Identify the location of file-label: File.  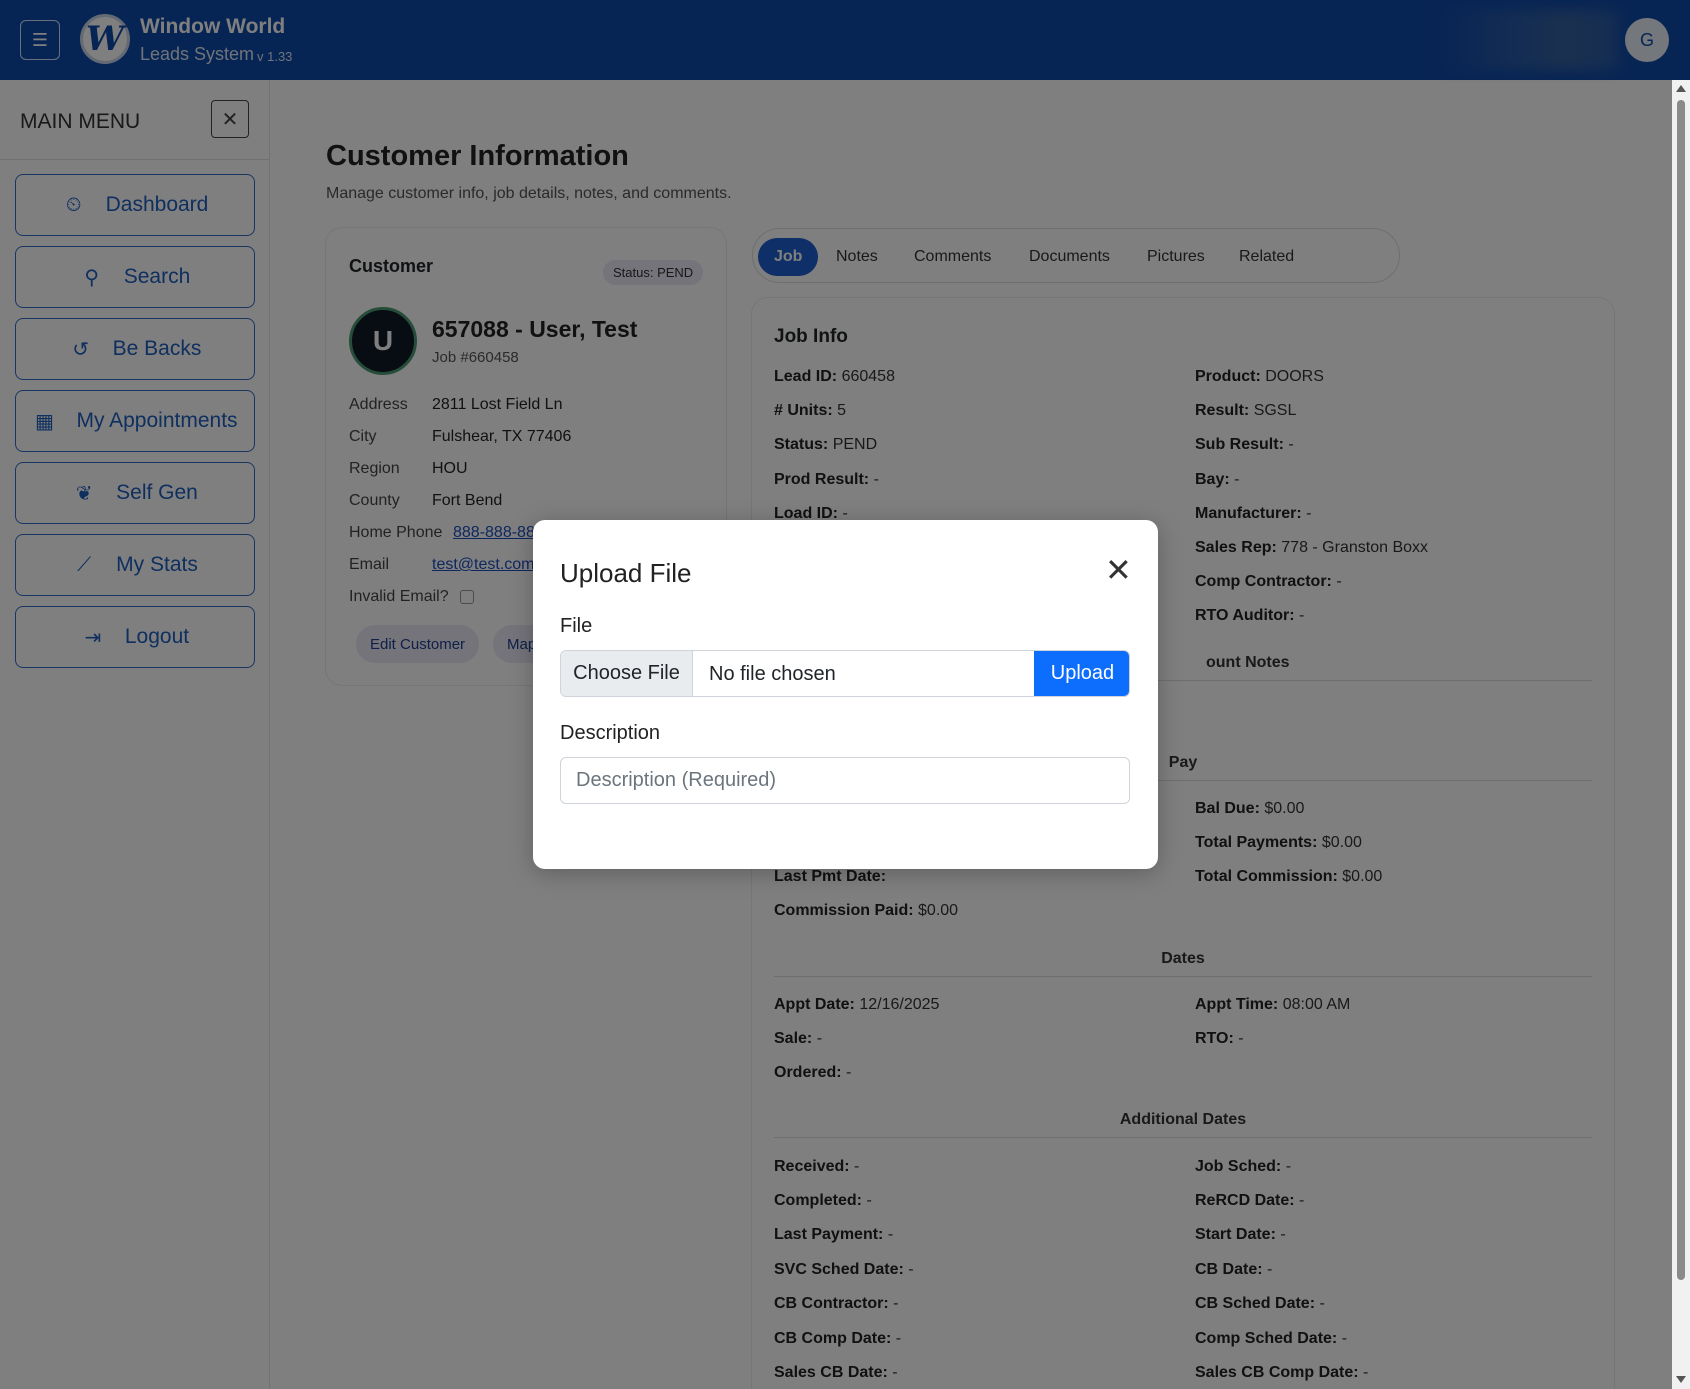
(576, 626).